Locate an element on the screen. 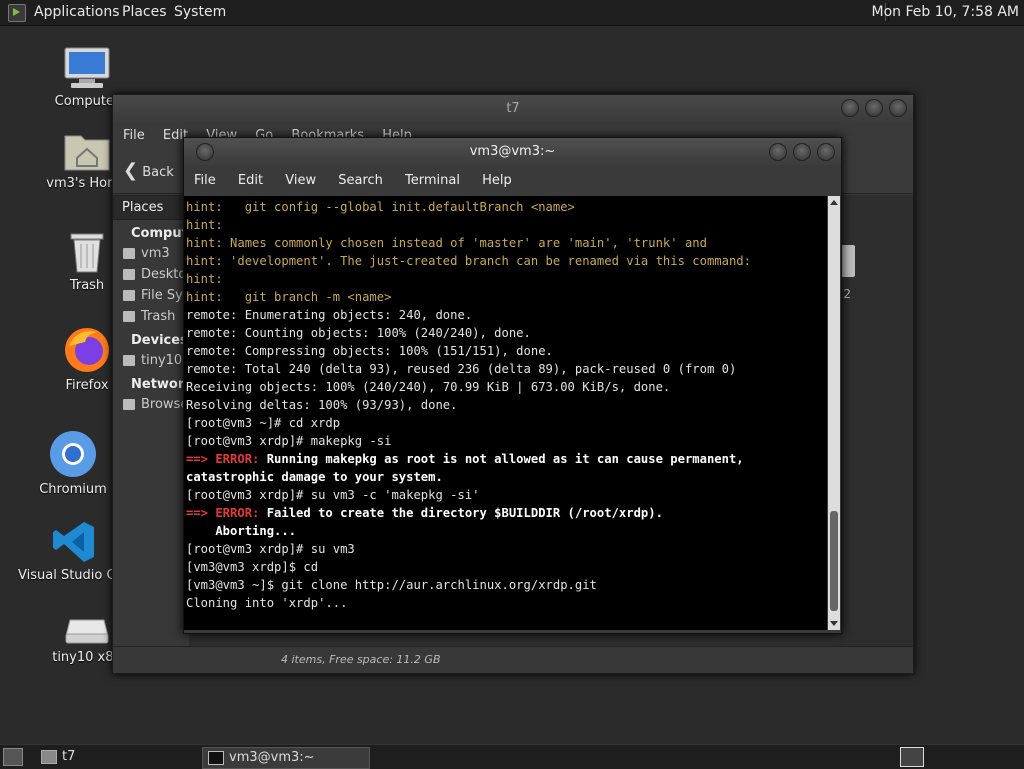  back-arrow-icon: ❮ is located at coordinates (131, 170).